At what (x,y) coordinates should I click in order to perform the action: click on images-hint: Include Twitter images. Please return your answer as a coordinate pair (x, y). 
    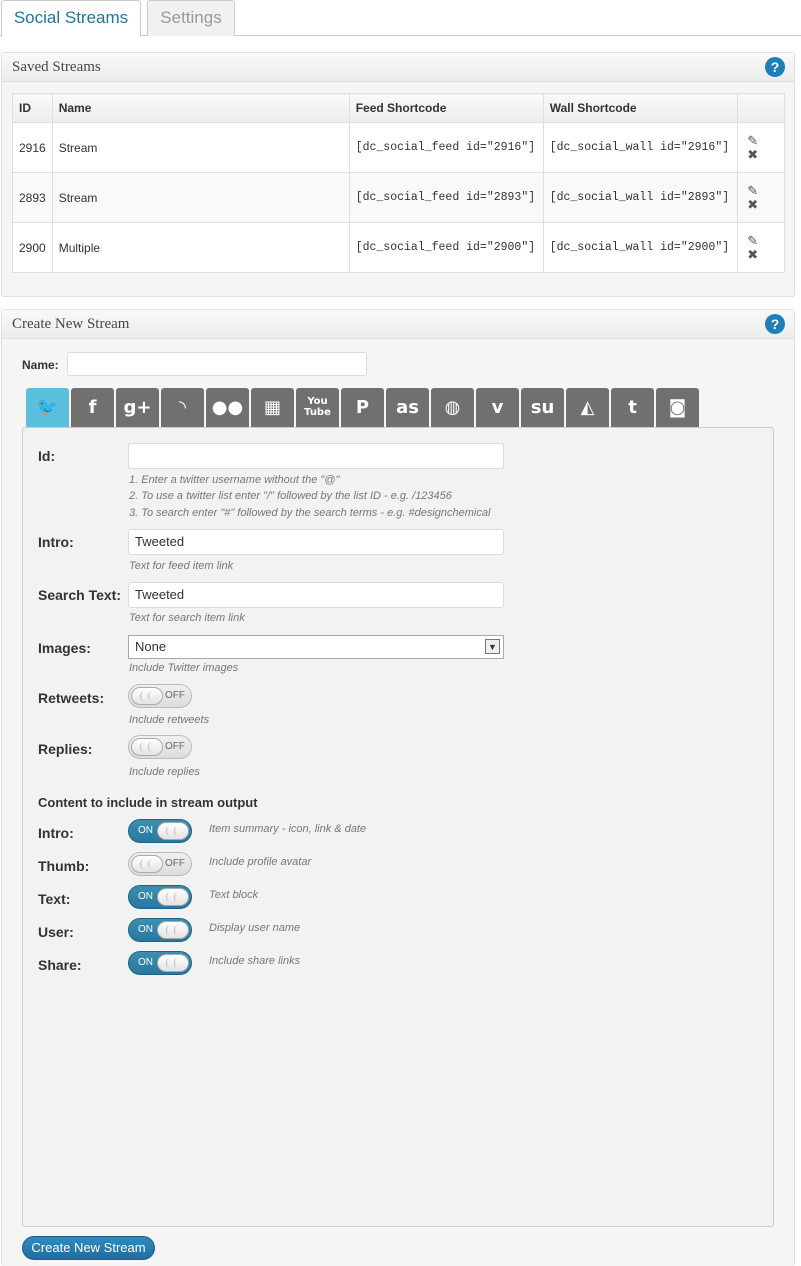
    Looking at the image, I should click on (183, 668).